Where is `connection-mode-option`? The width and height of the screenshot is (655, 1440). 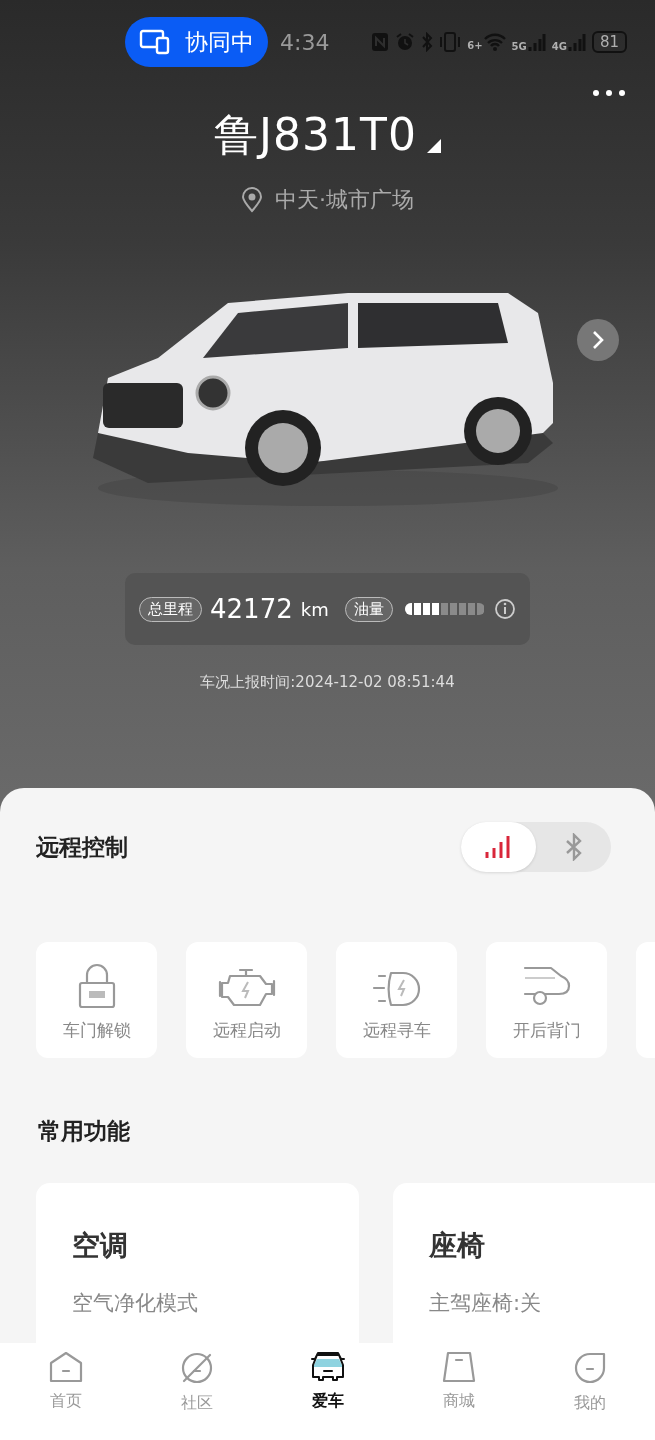 connection-mode-option is located at coordinates (498, 847).